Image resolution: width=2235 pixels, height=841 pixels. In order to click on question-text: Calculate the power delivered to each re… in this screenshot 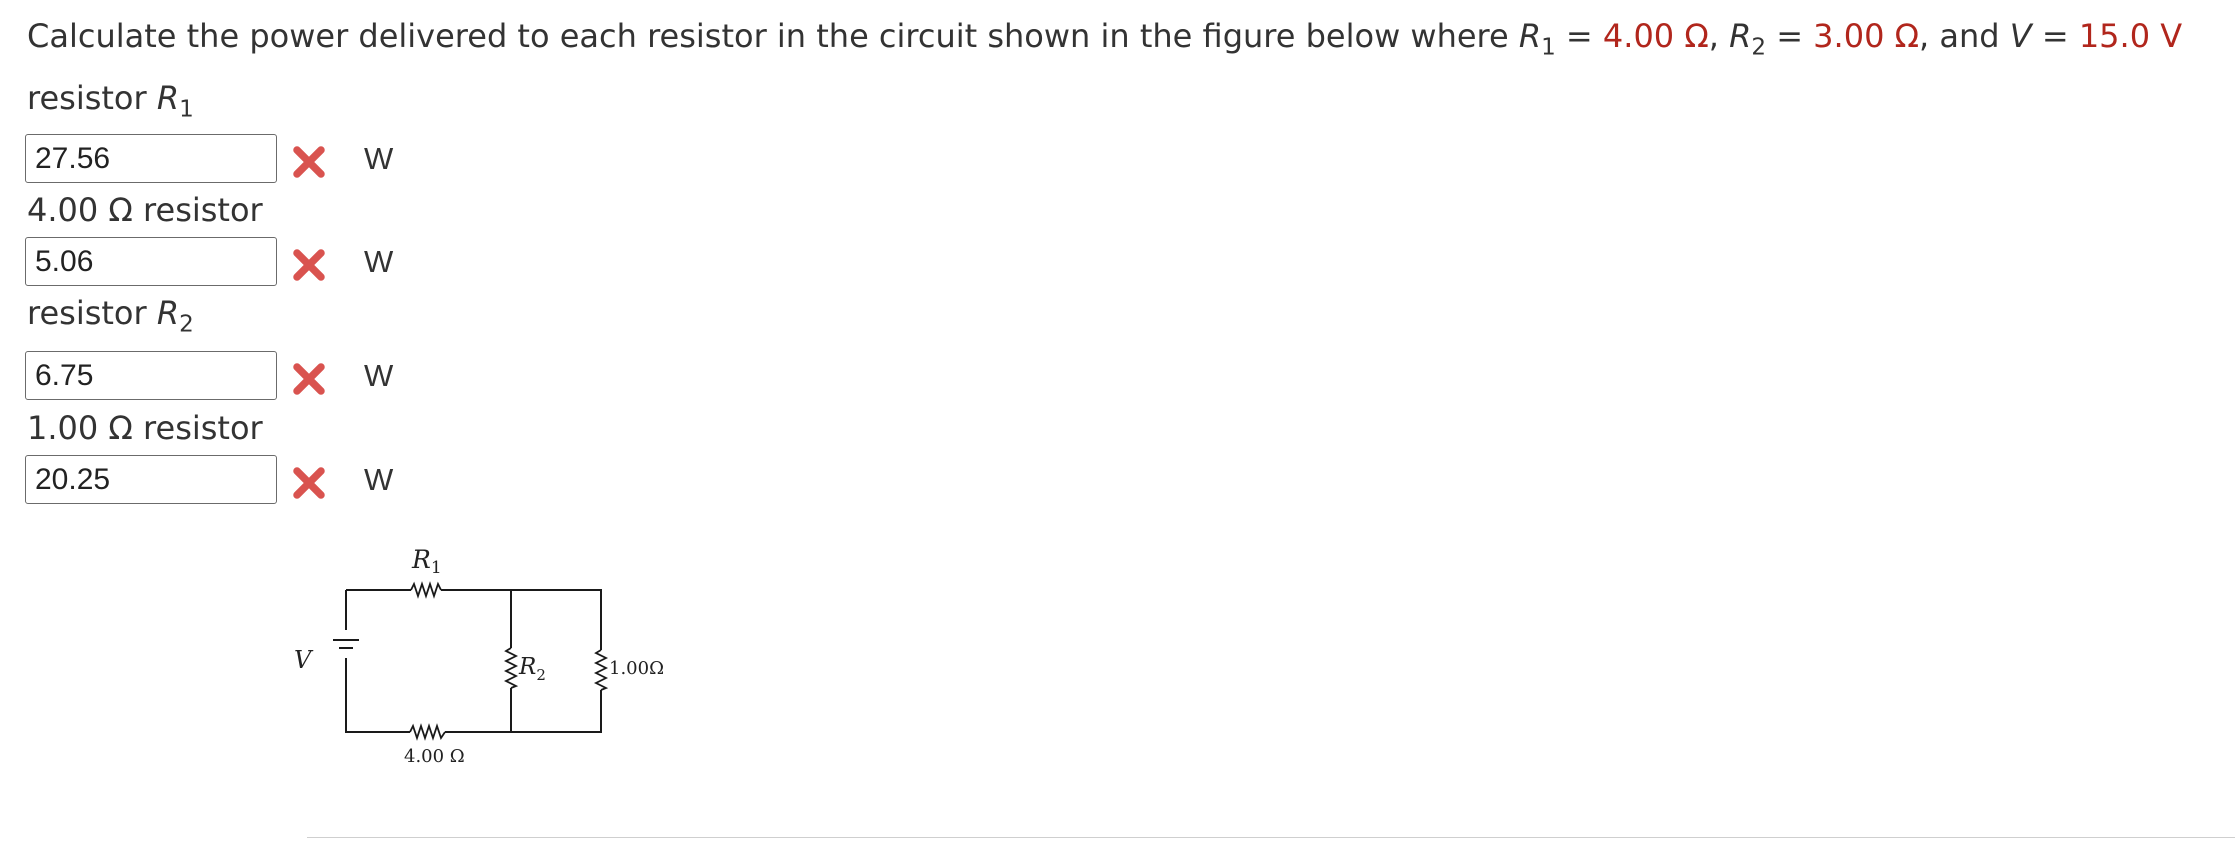, I will do `click(1105, 39)`.